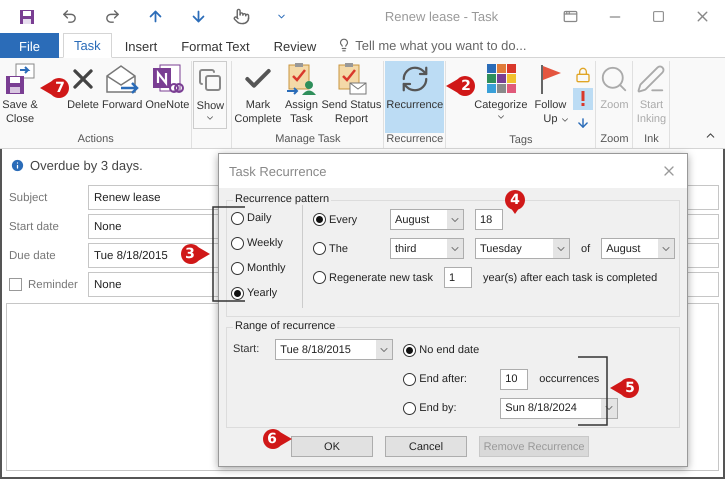 The height and width of the screenshot is (479, 725). I want to click on ribbon-tab: Review, so click(295, 45).